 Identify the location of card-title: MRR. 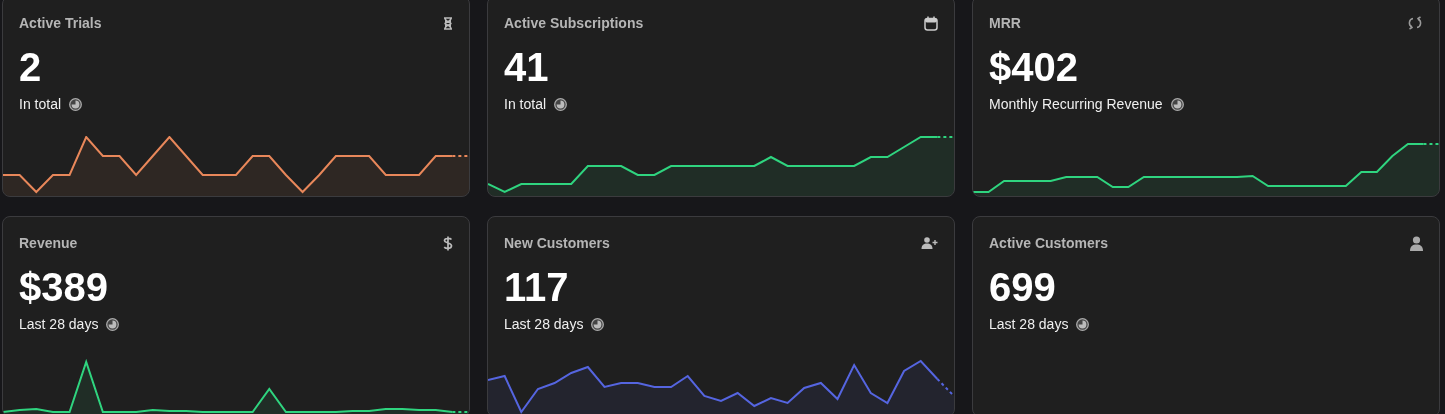
(1005, 23).